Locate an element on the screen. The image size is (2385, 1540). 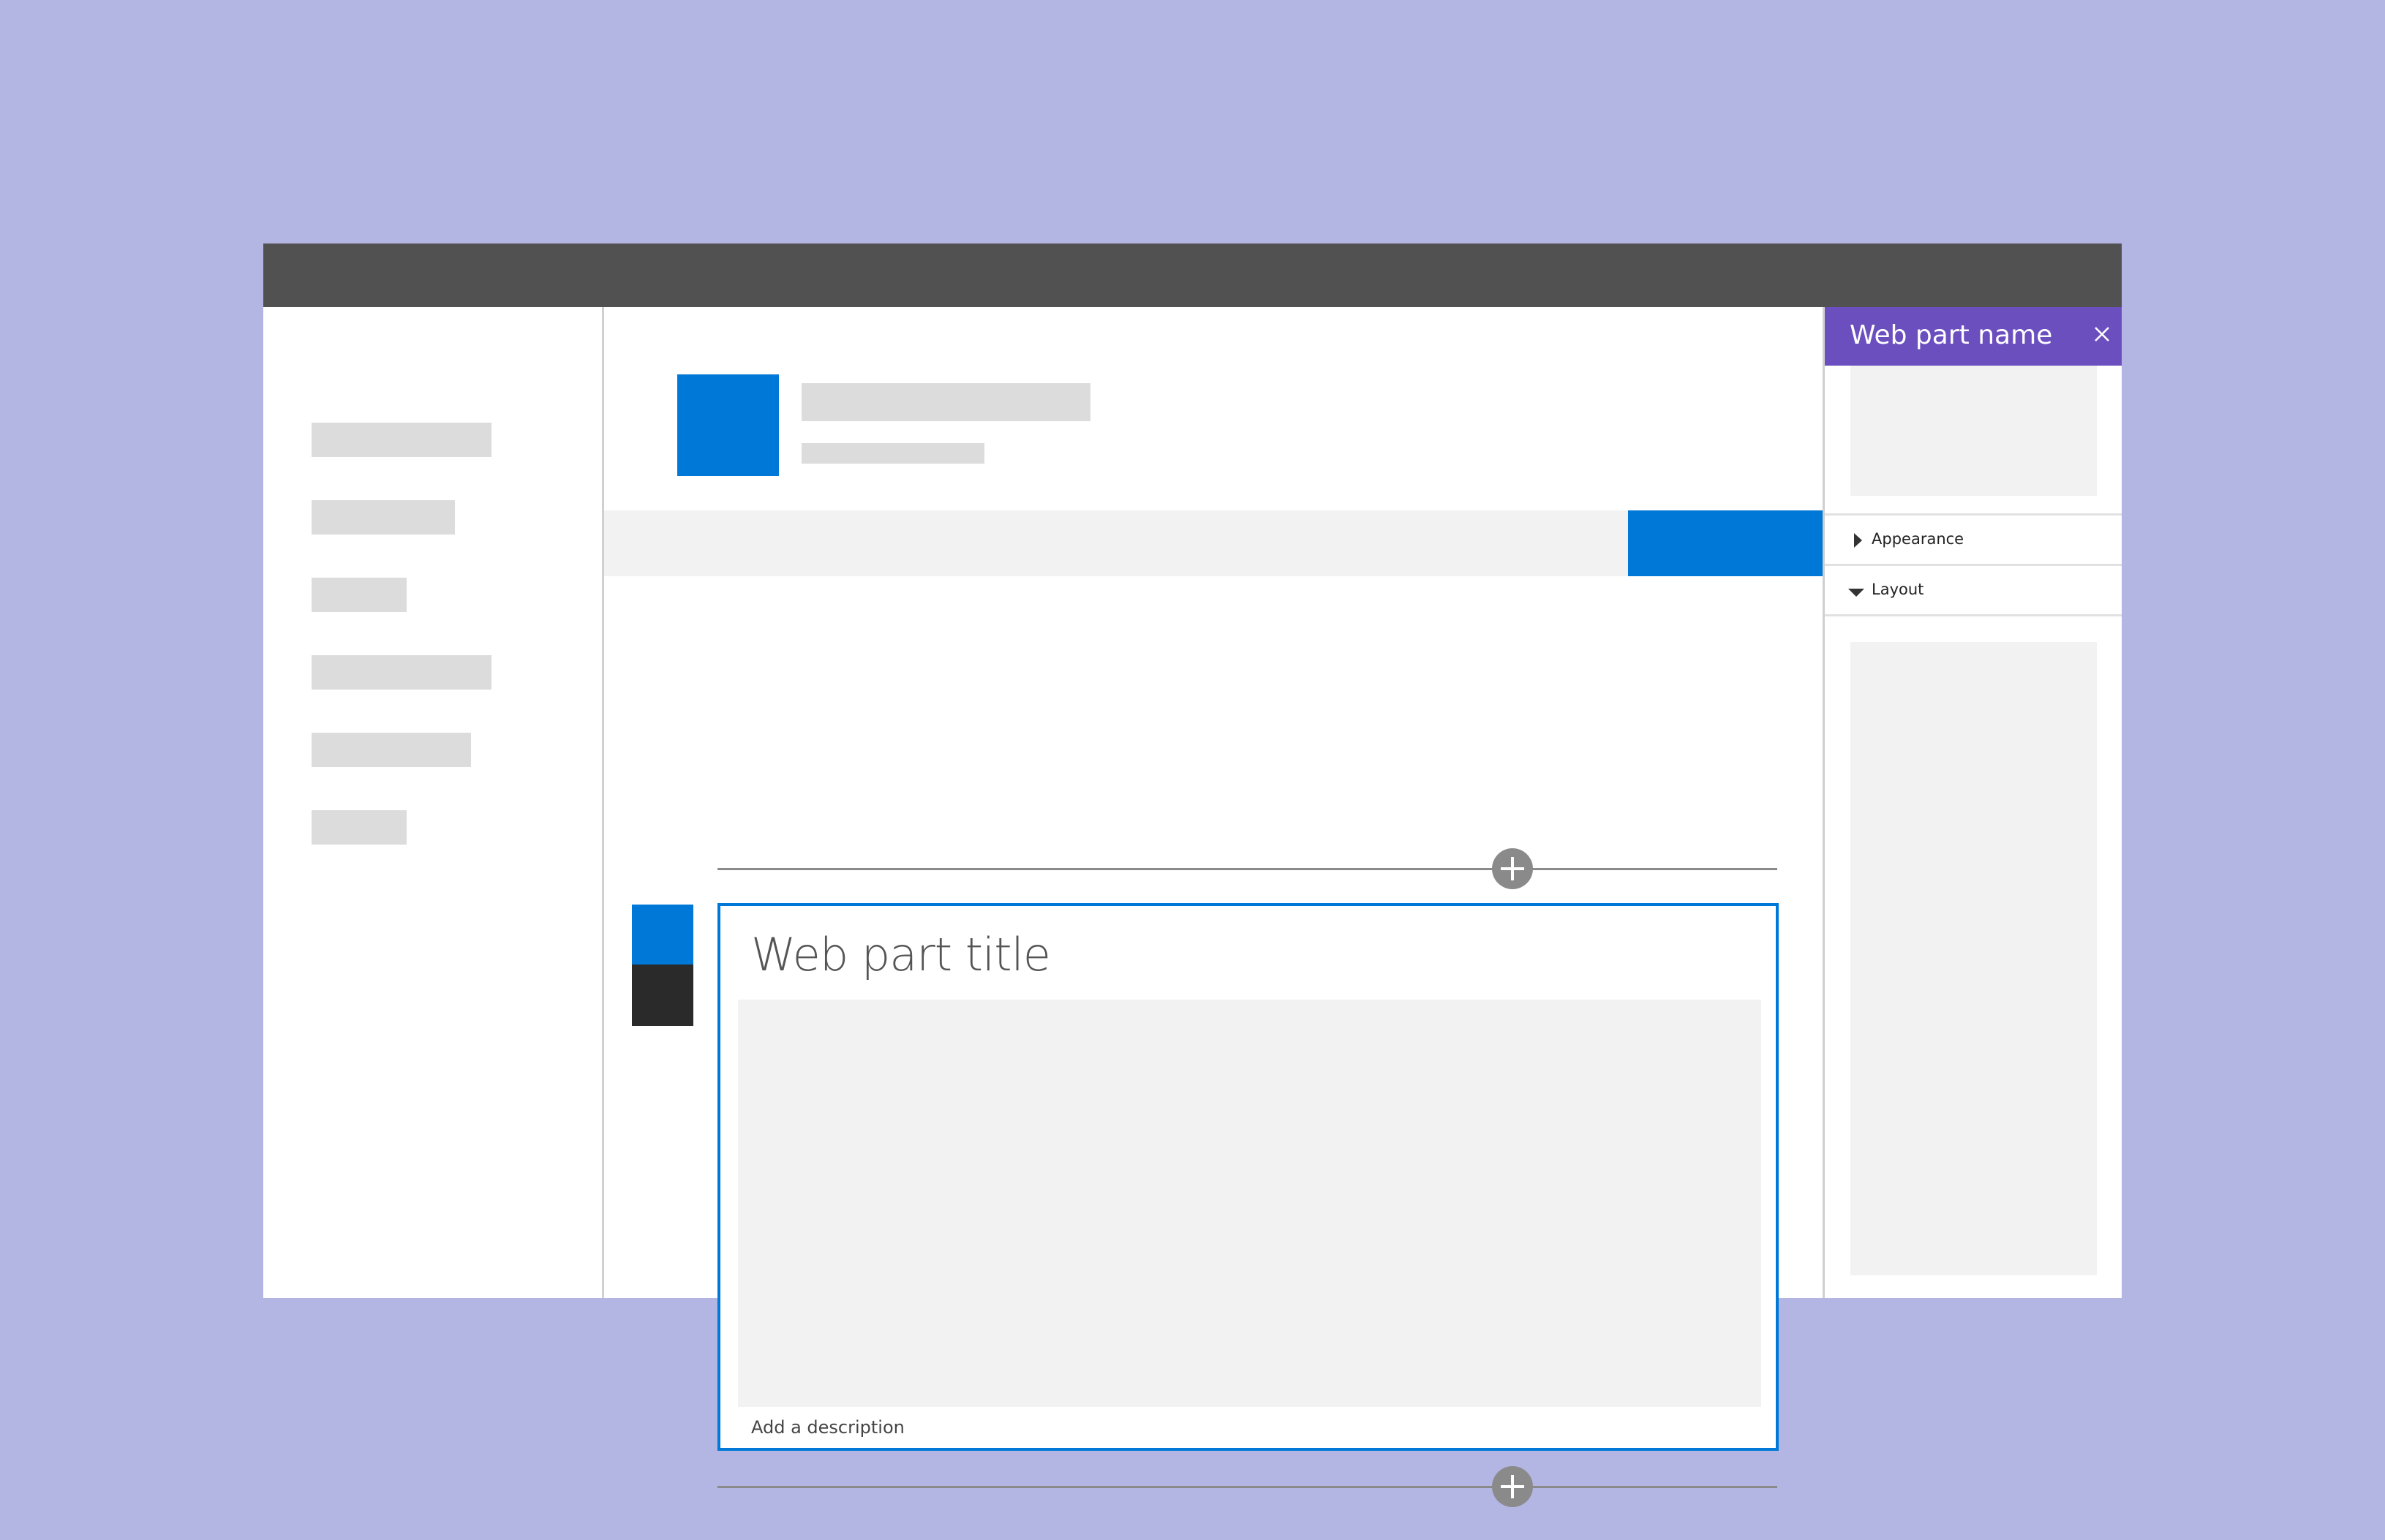
property-pane-fields-placeholder is located at coordinates (1973, 958).